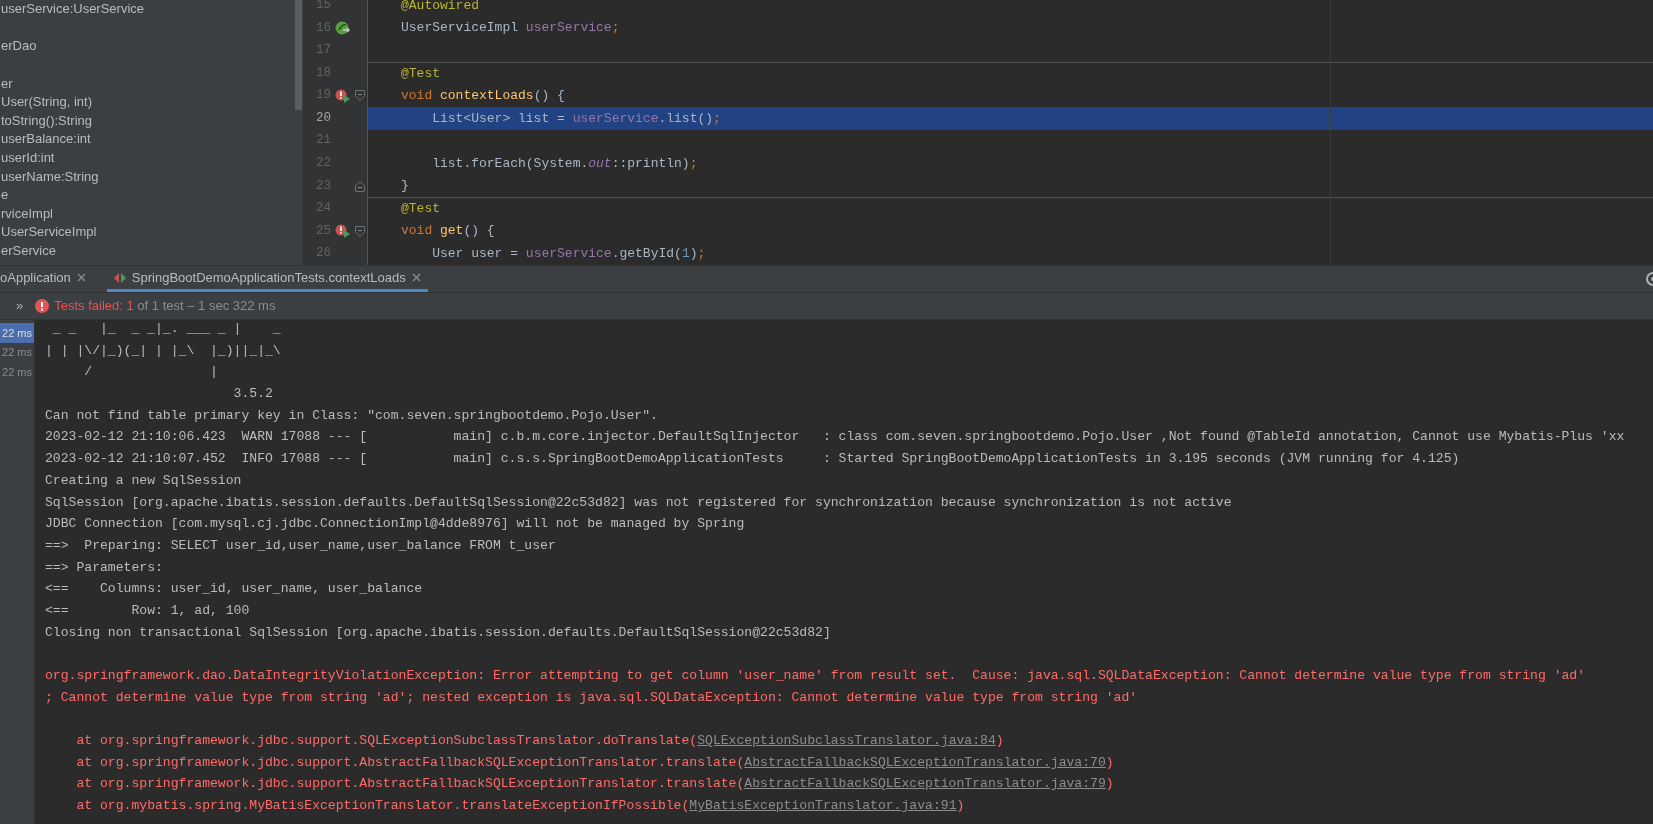 The image size is (1653, 824). I want to click on console-line: Can not find table primary key in Class: "com.seven.springbootdemo.Pojo.User"., so click(351, 415).